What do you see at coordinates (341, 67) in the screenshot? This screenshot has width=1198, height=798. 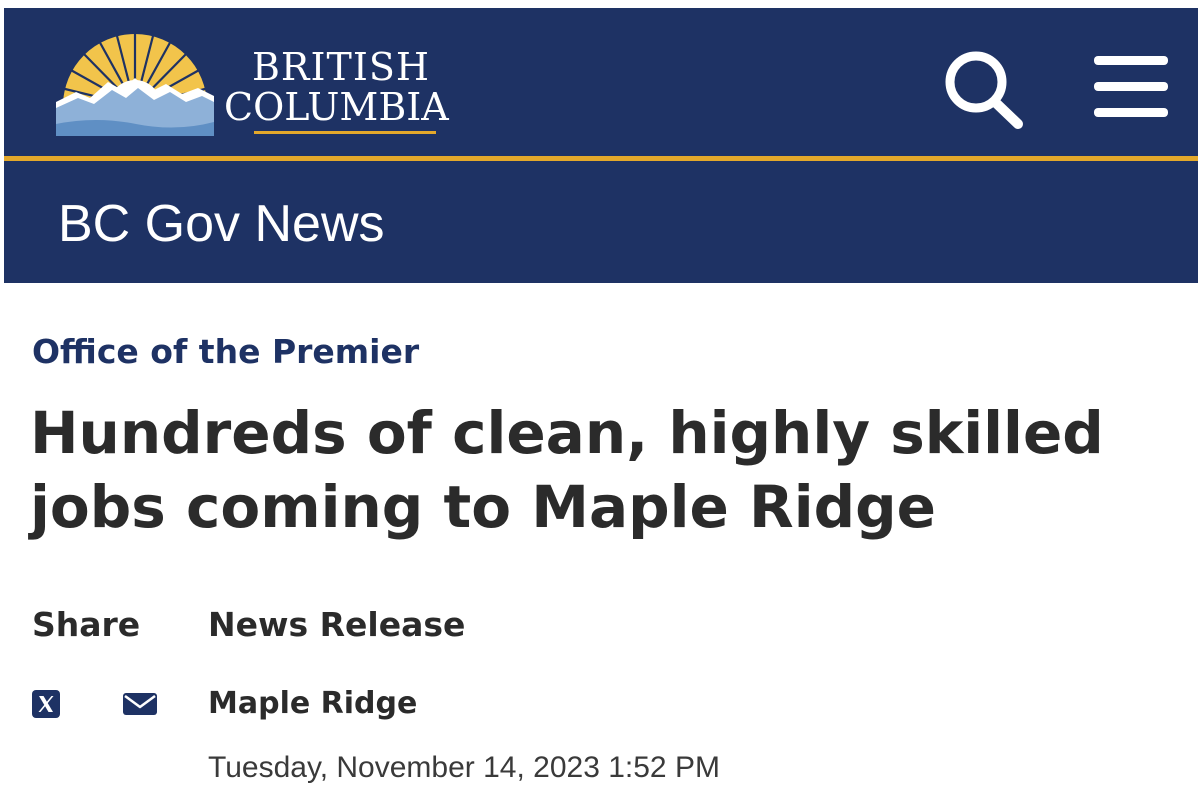 I see `logo-line-british: BRITISH` at bounding box center [341, 67].